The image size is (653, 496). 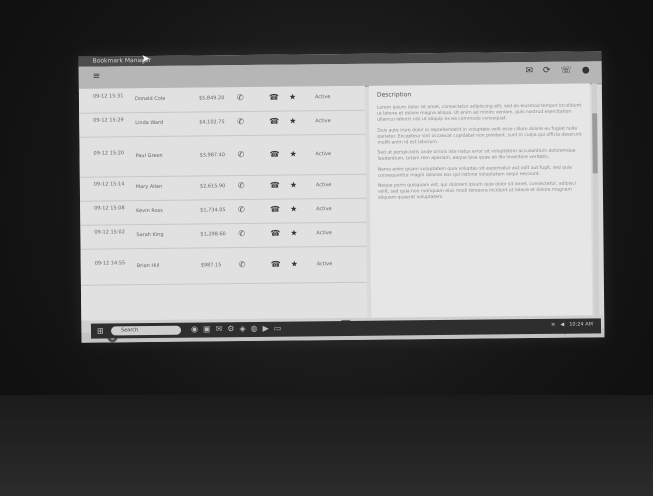 What do you see at coordinates (242, 328) in the screenshot?
I see `store-icon: ◈` at bounding box center [242, 328].